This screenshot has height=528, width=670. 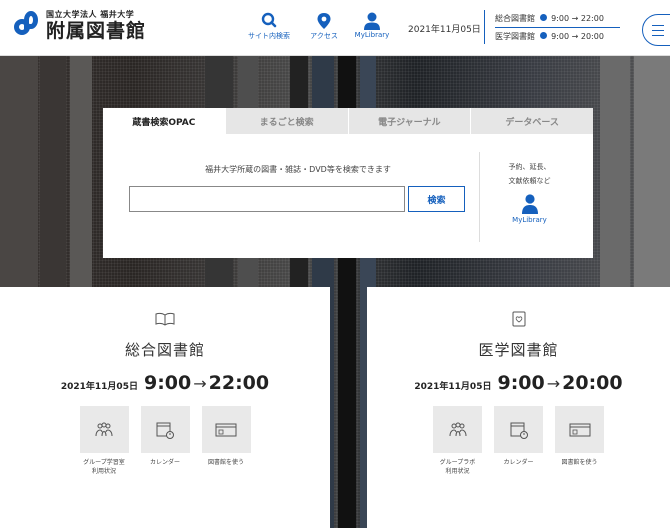 I want to click on nav-search-label: サイト内検索, so click(x=269, y=36).